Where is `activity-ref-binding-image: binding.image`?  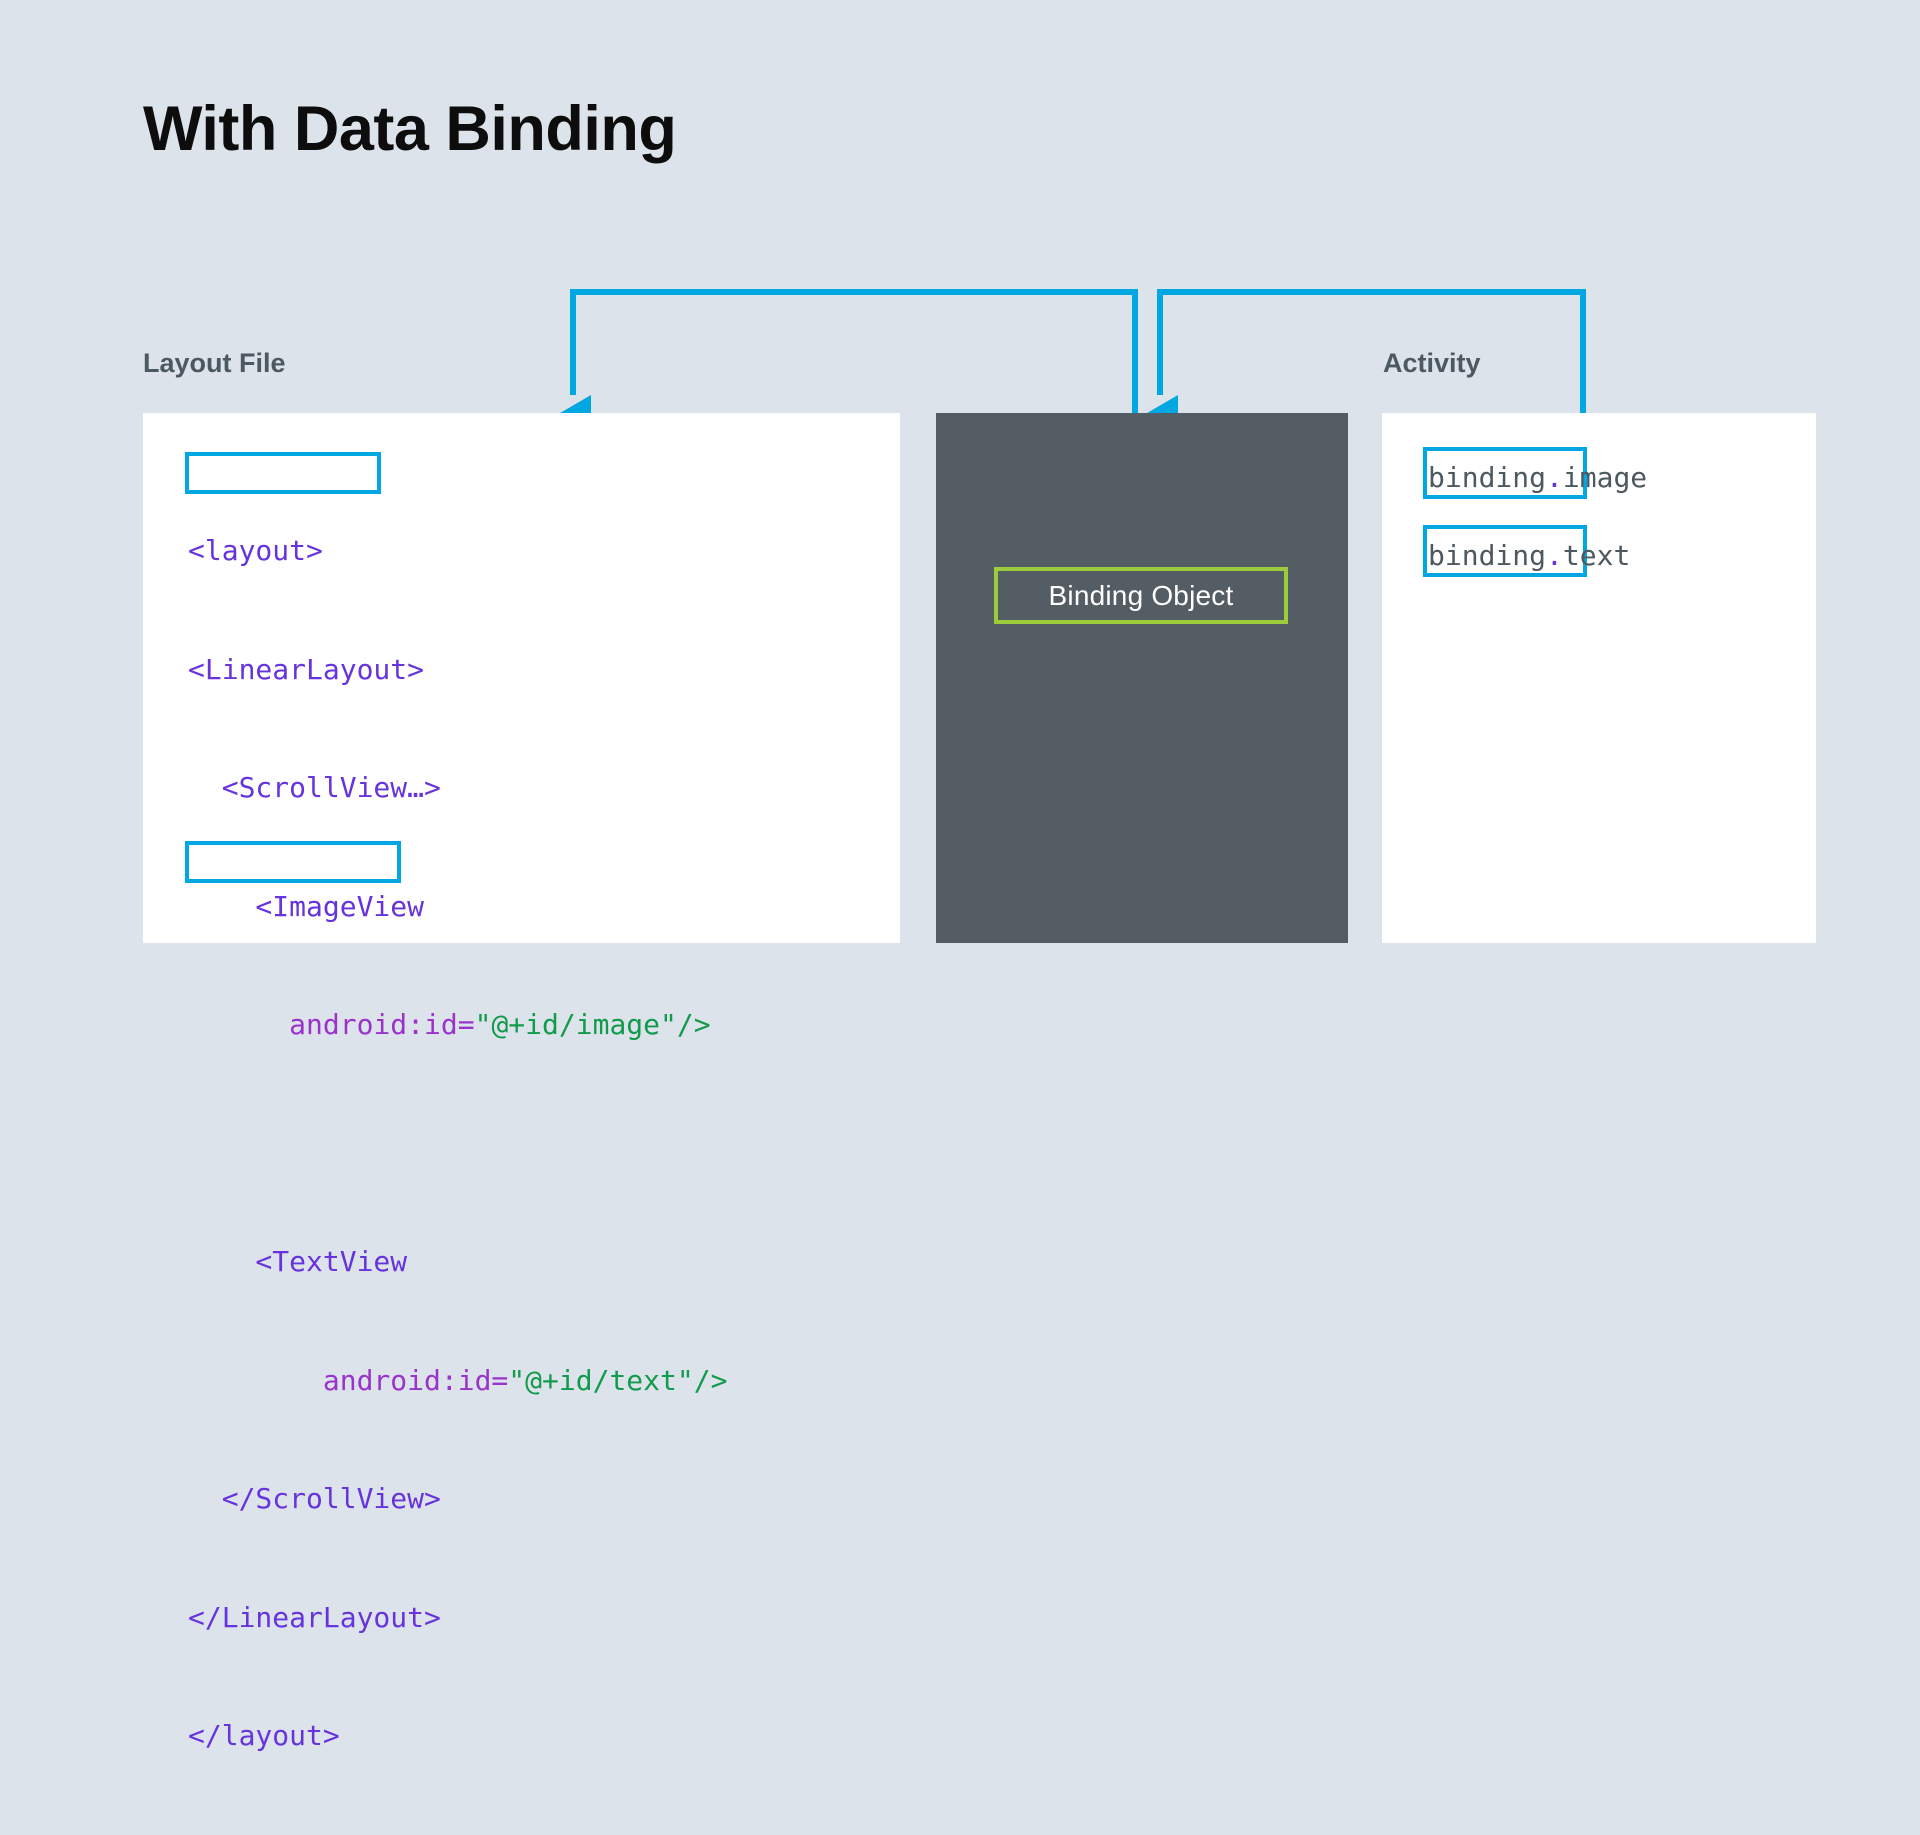 activity-ref-binding-image: binding.image is located at coordinates (1537, 478).